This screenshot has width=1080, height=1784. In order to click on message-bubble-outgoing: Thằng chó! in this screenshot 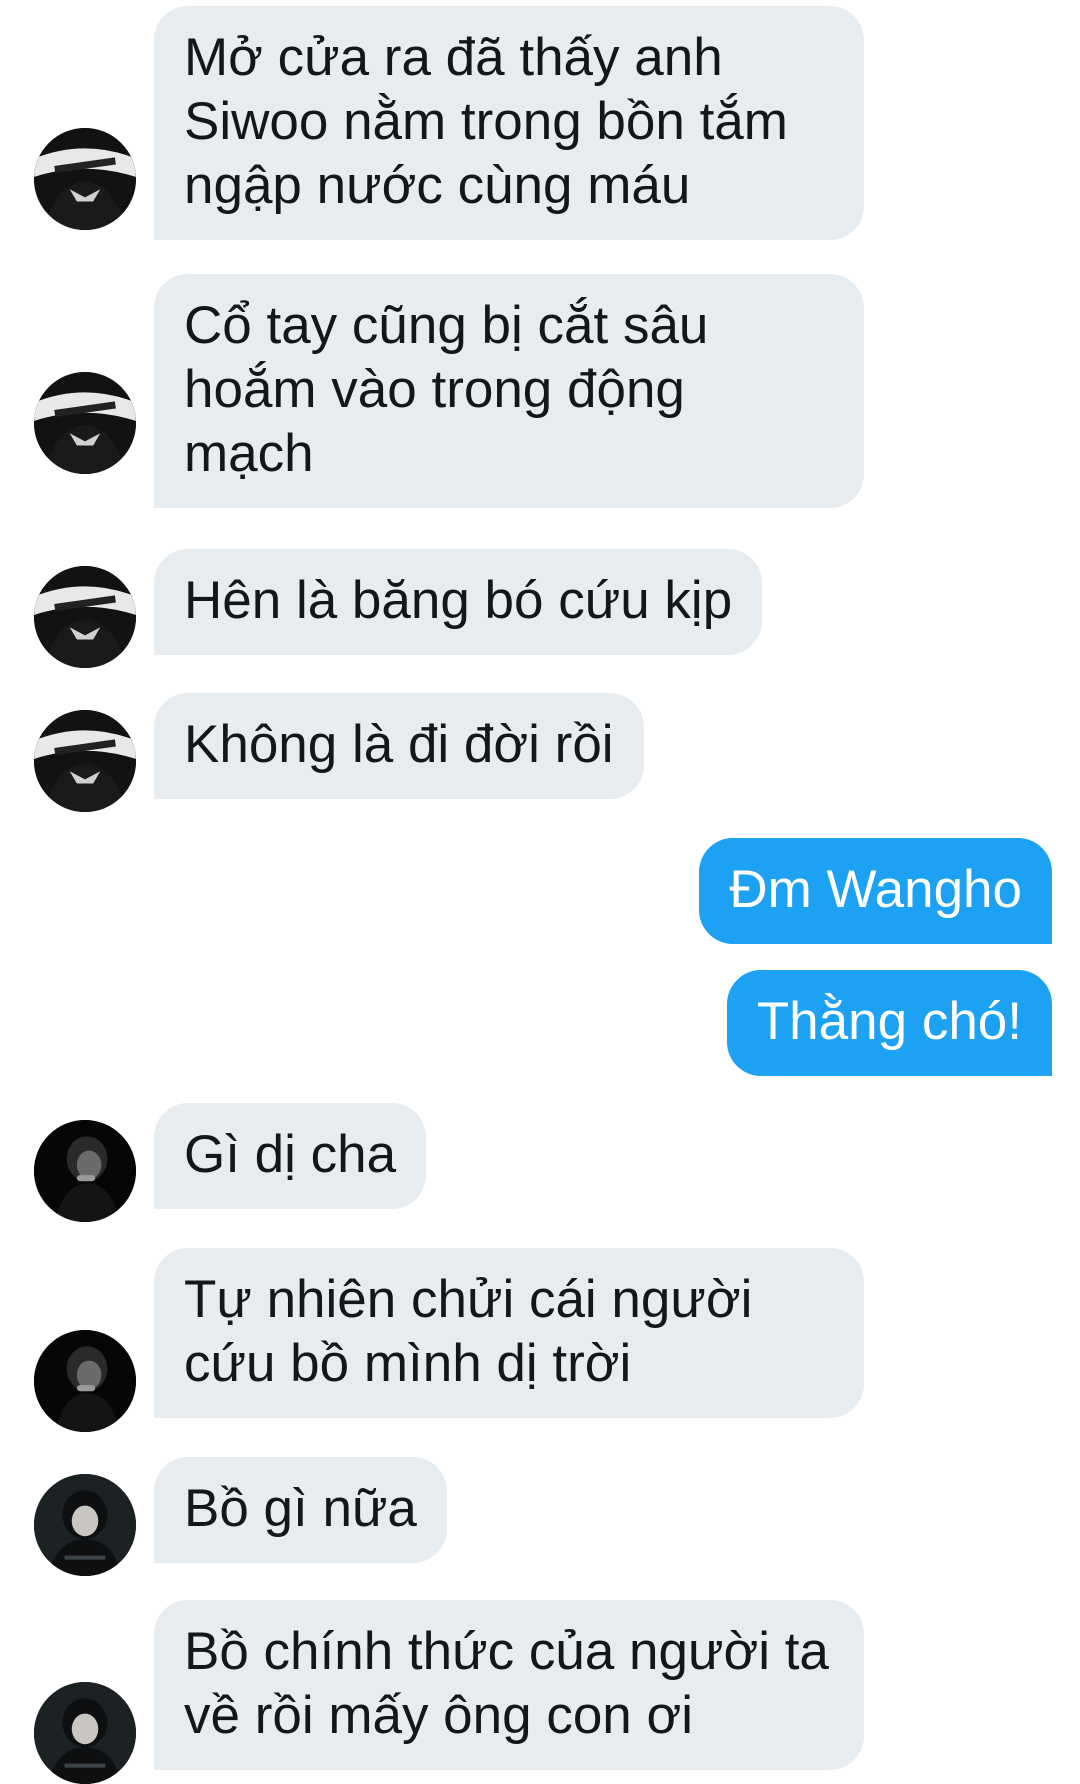, I will do `click(889, 1023)`.